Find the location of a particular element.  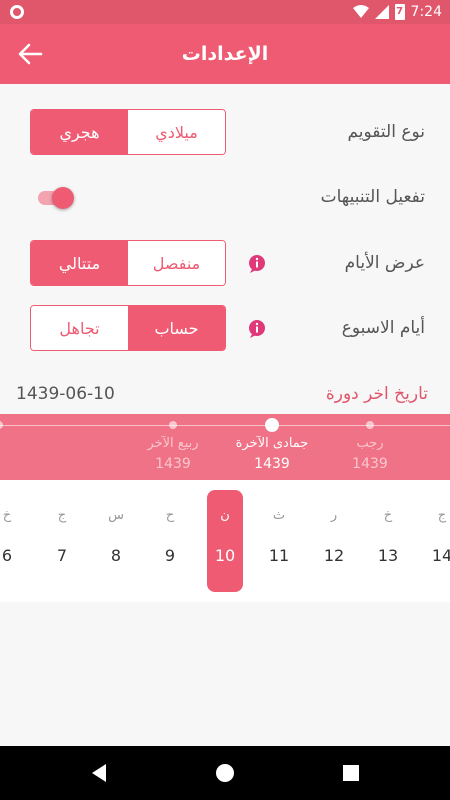

day-number: 11 is located at coordinates (279, 555).